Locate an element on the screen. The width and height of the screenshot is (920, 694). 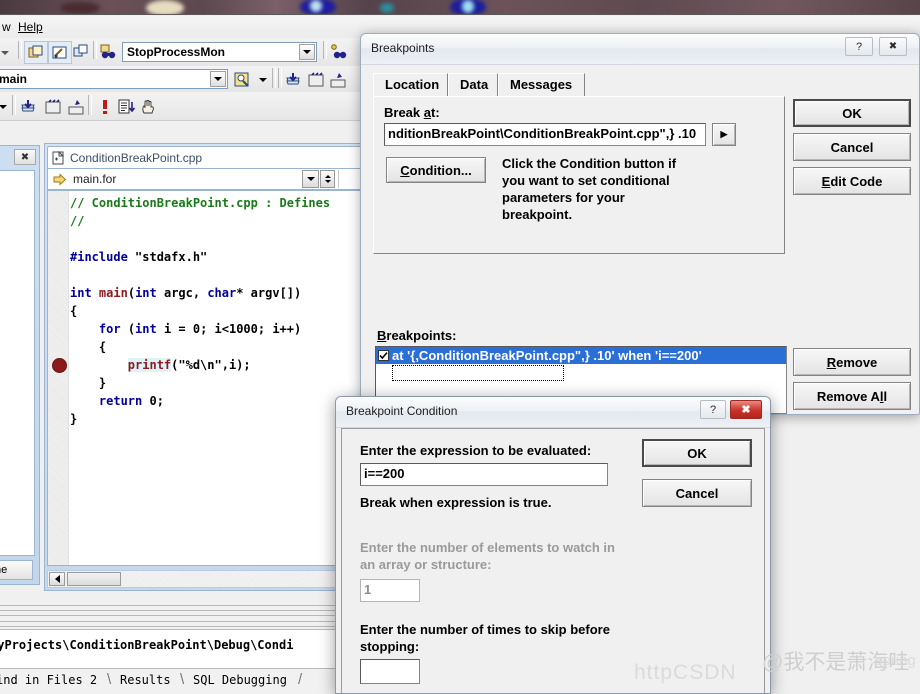
editor-tabstrip: ConditionBreakPoint.cpp is located at coordinates (205, 157).